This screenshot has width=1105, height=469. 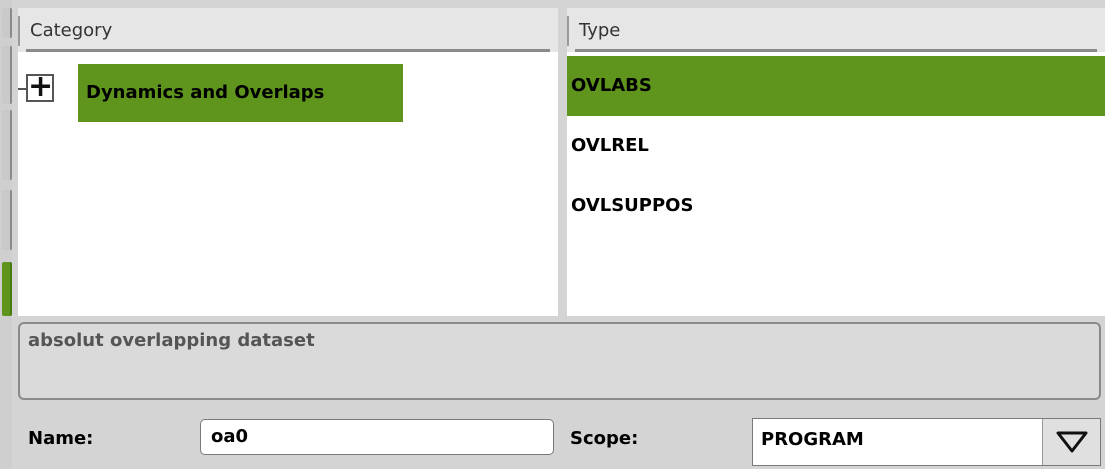 What do you see at coordinates (604, 438) in the screenshot?
I see `scope-label: Scope:` at bounding box center [604, 438].